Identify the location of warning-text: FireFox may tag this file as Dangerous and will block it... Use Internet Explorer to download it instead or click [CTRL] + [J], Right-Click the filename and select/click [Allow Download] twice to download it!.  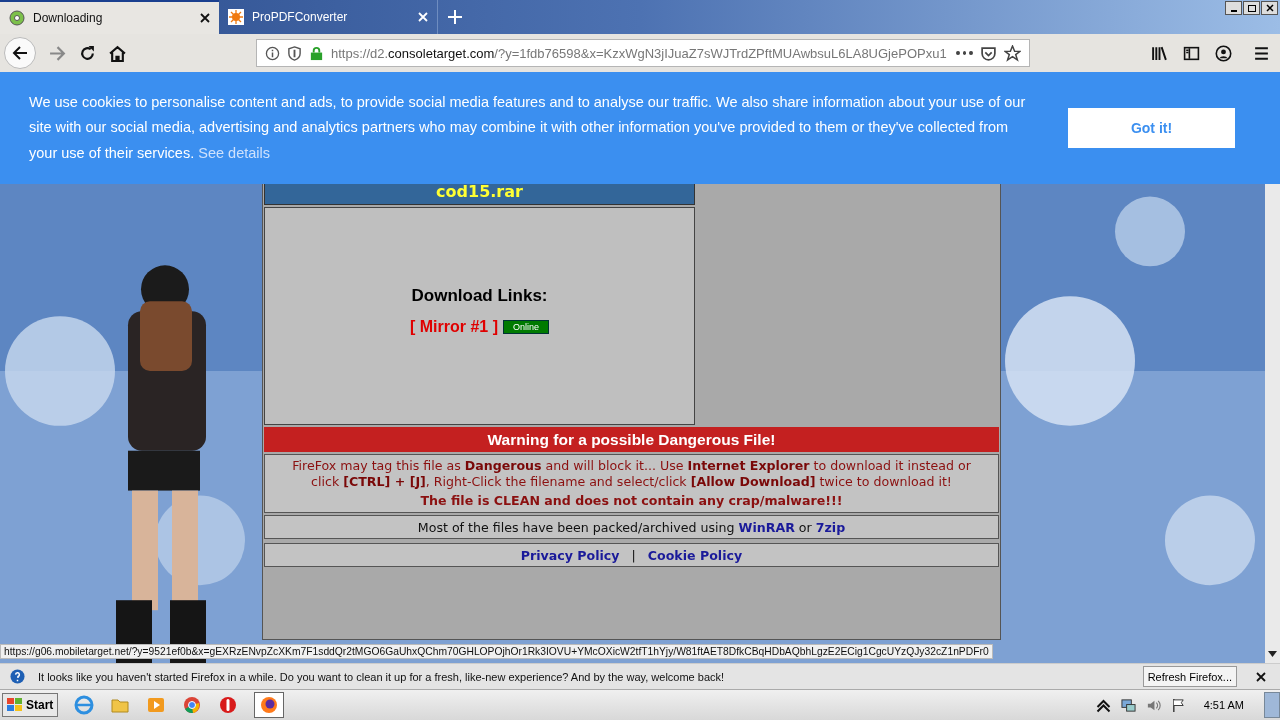
(631, 474).